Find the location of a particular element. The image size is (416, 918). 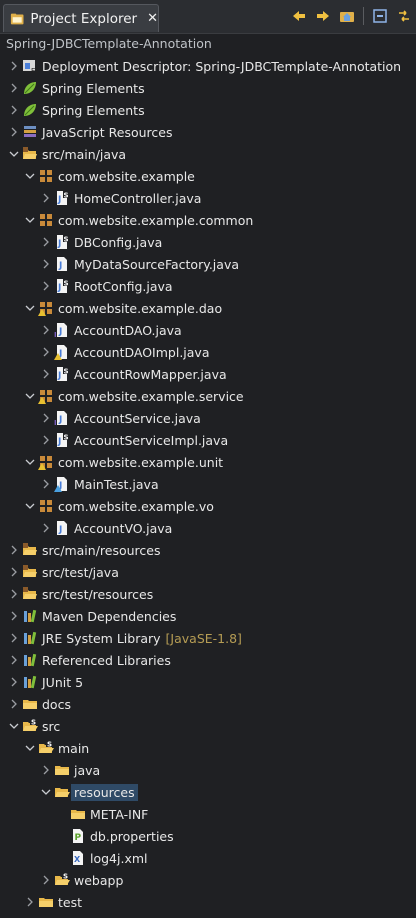

tree-item: JRE System Library [JavaSE-1.8] is located at coordinates (208, 638).